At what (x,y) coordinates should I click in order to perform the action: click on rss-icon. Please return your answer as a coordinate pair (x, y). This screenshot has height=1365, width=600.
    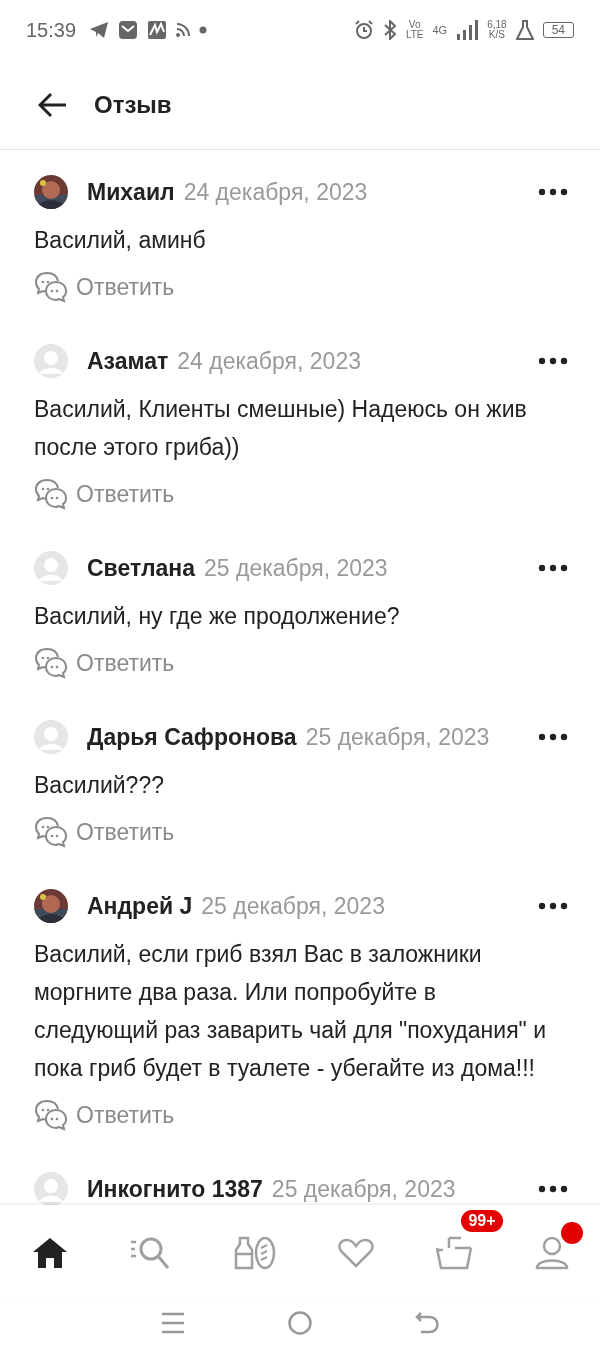
    Looking at the image, I should click on (183, 30).